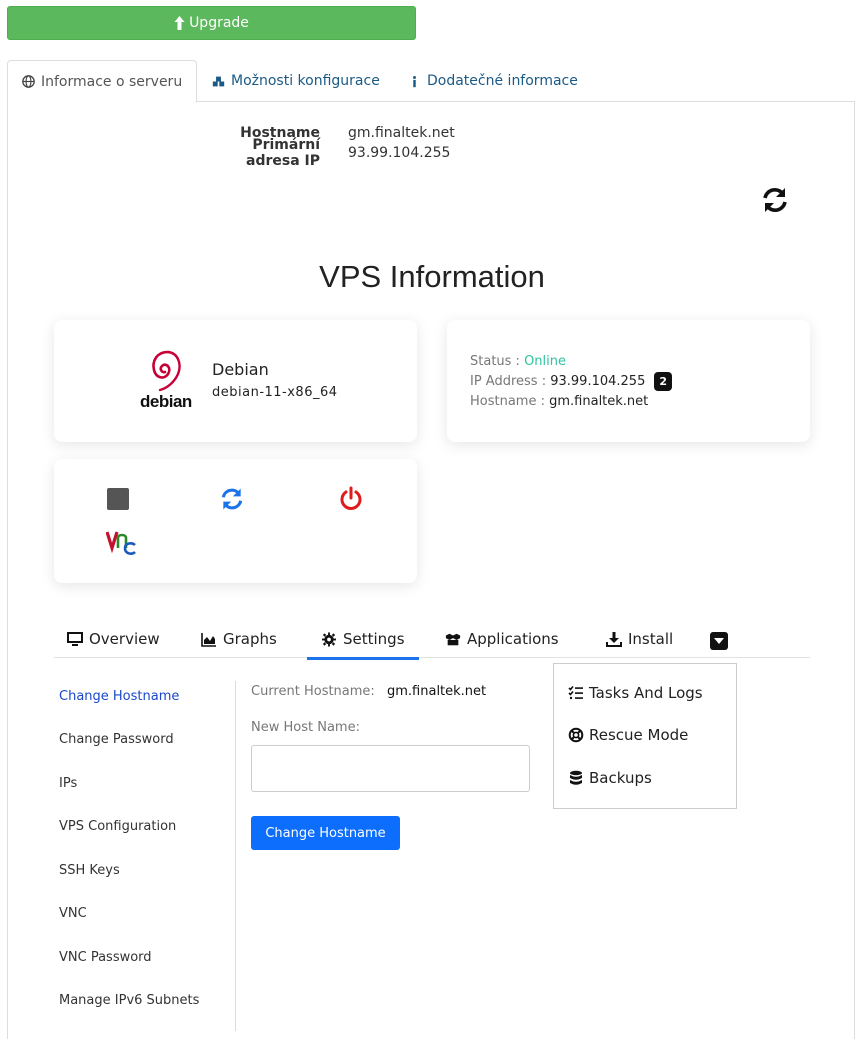  Describe the element at coordinates (166, 371) in the screenshot. I see `debian-swirl-icon` at that location.